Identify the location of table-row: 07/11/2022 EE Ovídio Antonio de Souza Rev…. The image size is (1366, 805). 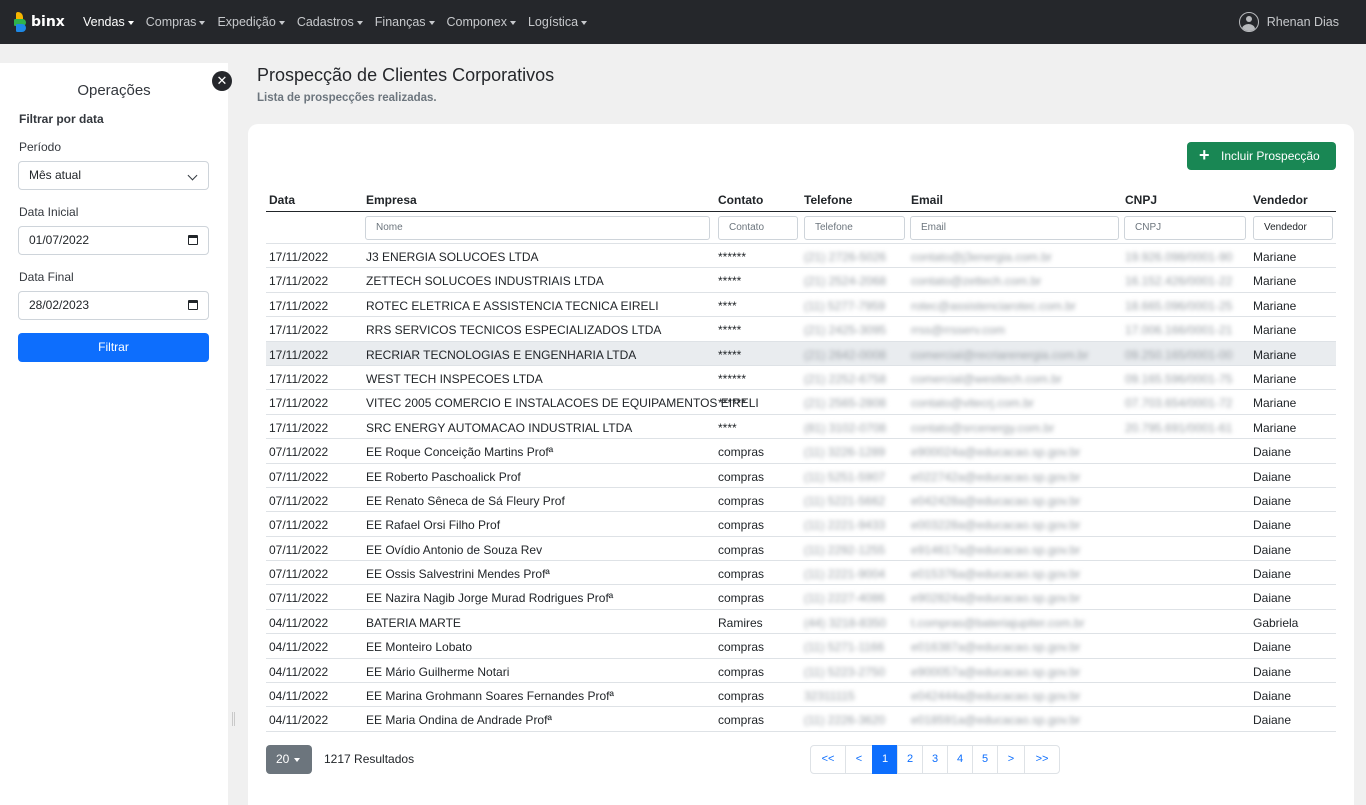
(801, 549).